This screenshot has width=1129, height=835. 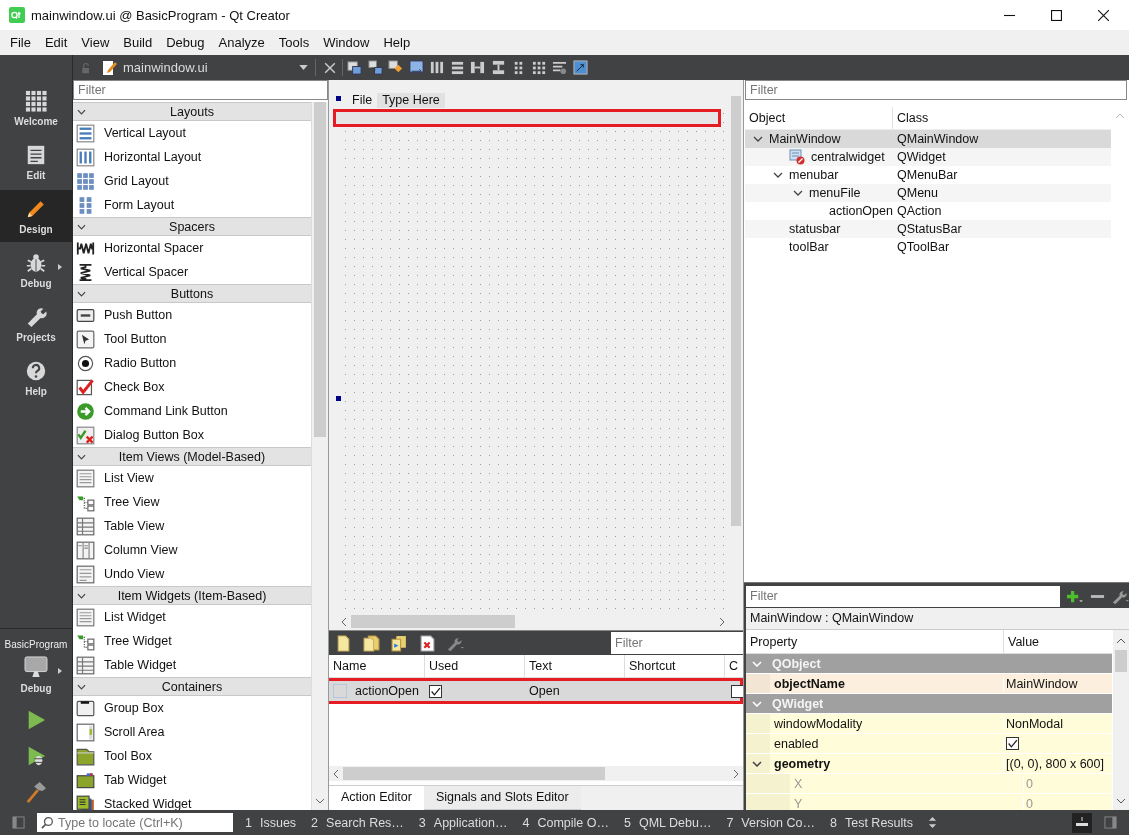 What do you see at coordinates (192, 708) in the screenshot?
I see `widget-item: Group Box` at bounding box center [192, 708].